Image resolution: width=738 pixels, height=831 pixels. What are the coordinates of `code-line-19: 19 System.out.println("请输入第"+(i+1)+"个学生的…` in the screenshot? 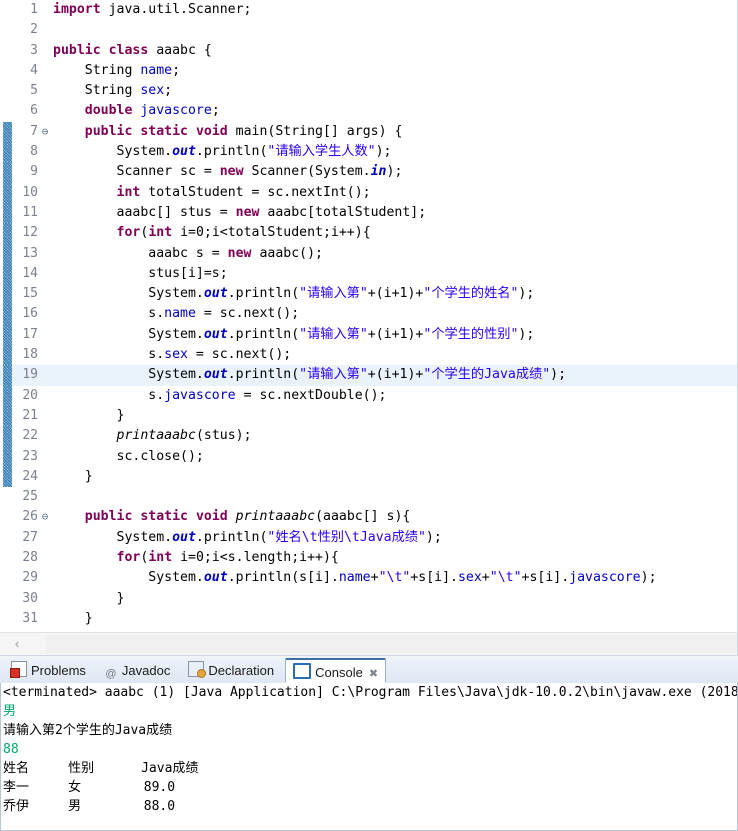 It's located at (368, 375).